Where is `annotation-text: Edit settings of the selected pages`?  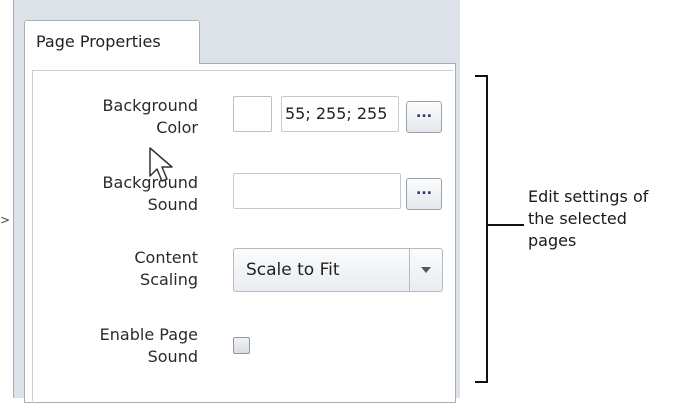
annotation-text: Edit settings of the selected pages is located at coordinates (588, 218).